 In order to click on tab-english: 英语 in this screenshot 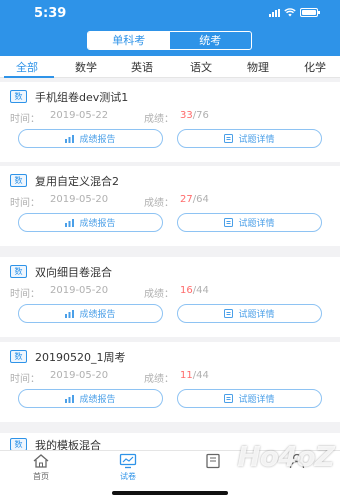, I will do `click(142, 67)`.